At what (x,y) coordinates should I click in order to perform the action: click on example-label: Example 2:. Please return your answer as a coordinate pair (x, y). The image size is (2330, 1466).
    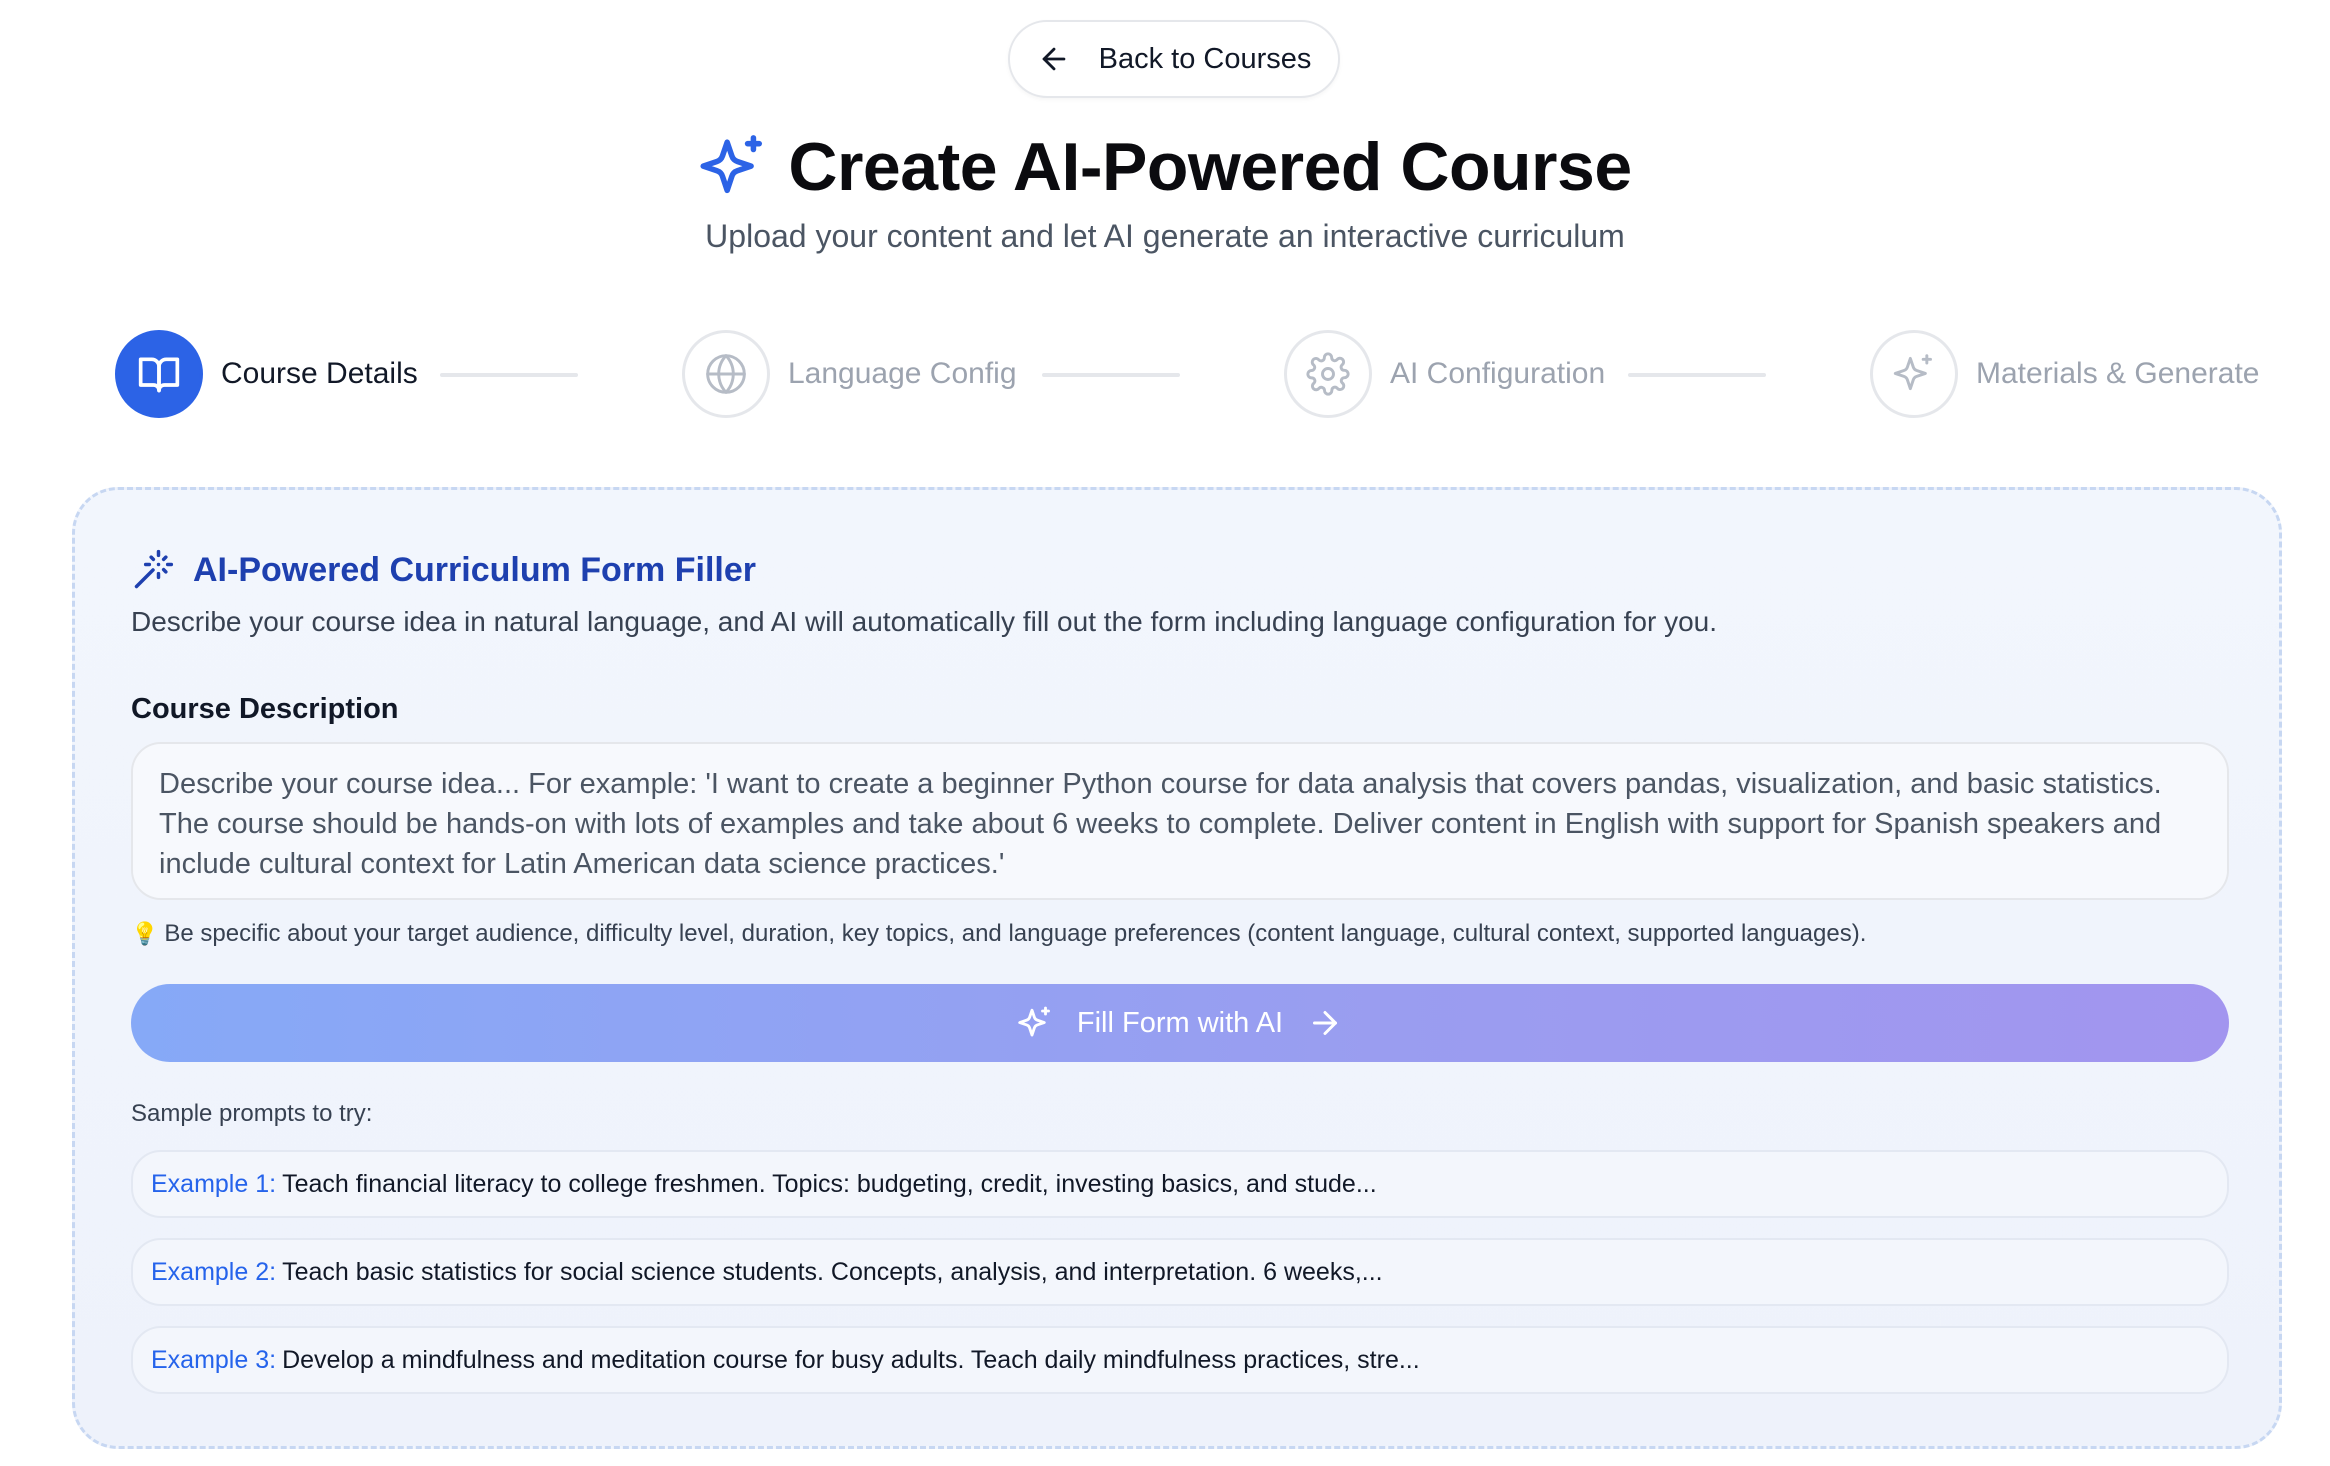
    Looking at the image, I should click on (214, 1271).